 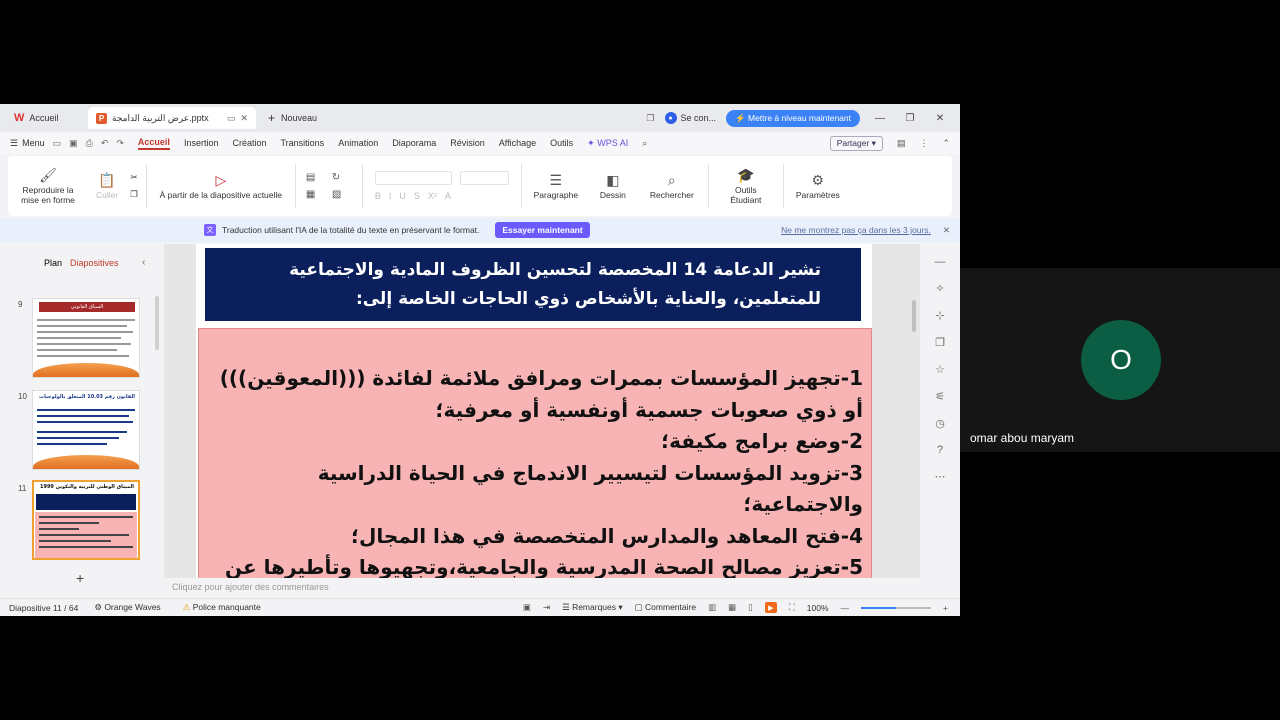 I want to click on slide-thumbnail-9: السياق القانوني, so click(x=86, y=338).